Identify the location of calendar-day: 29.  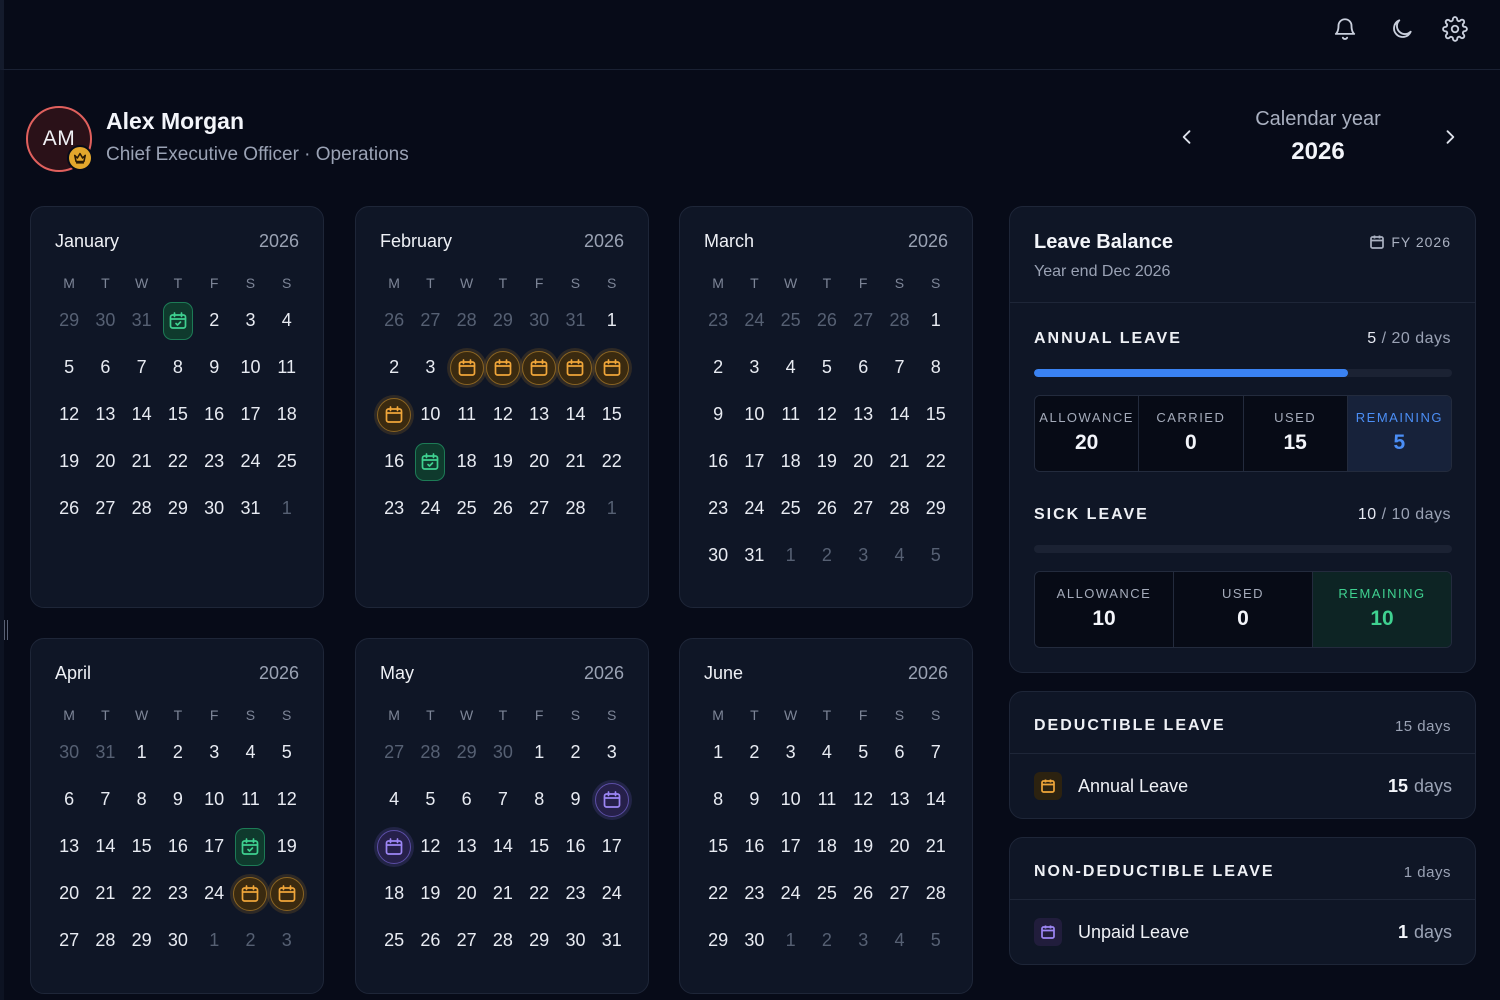
(718, 940).